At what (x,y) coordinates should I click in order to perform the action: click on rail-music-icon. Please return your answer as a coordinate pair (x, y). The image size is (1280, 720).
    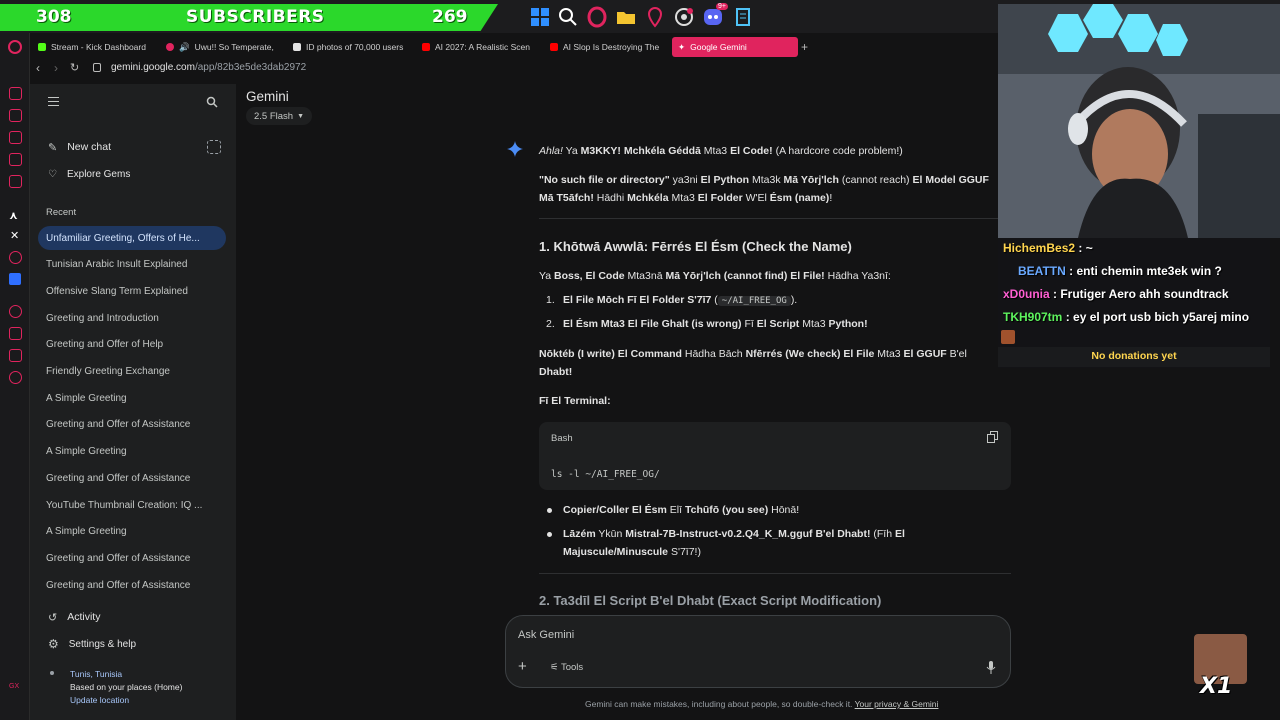
    Looking at the image, I should click on (15, 181).